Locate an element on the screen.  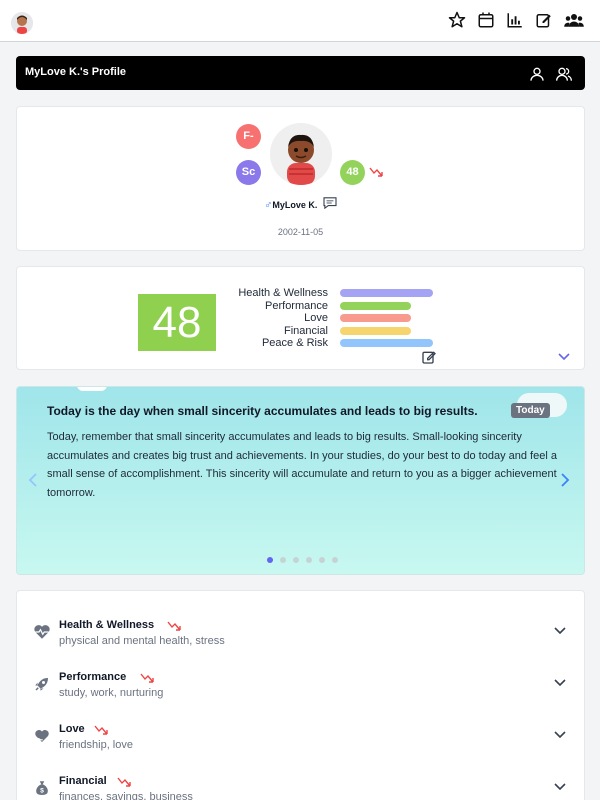
category-subtitle: finances, savings, business is located at coordinates (126, 795).